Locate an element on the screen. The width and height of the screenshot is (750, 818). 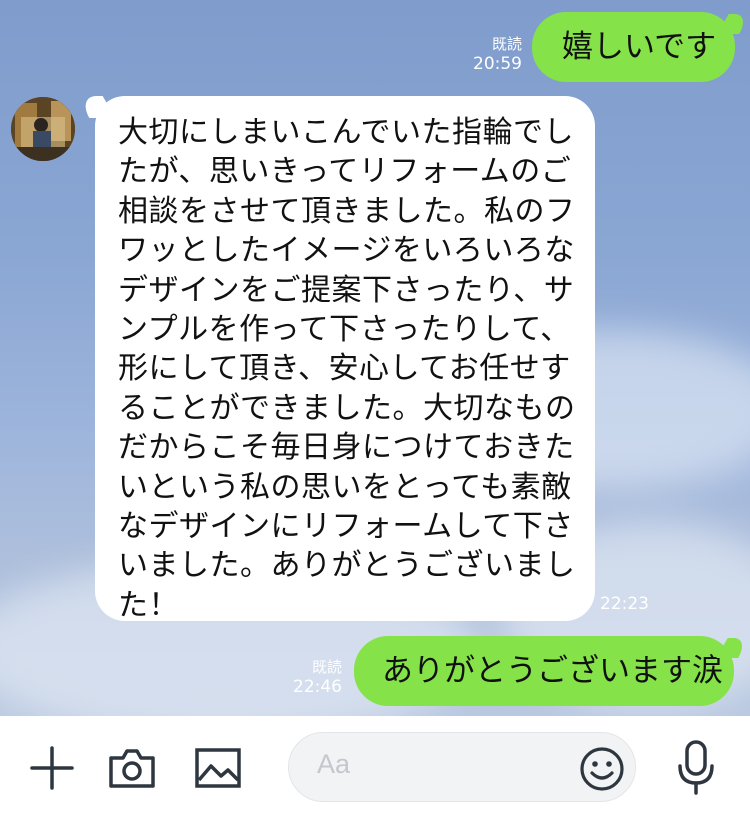
message-time: 22:46 is located at coordinates (317, 687).